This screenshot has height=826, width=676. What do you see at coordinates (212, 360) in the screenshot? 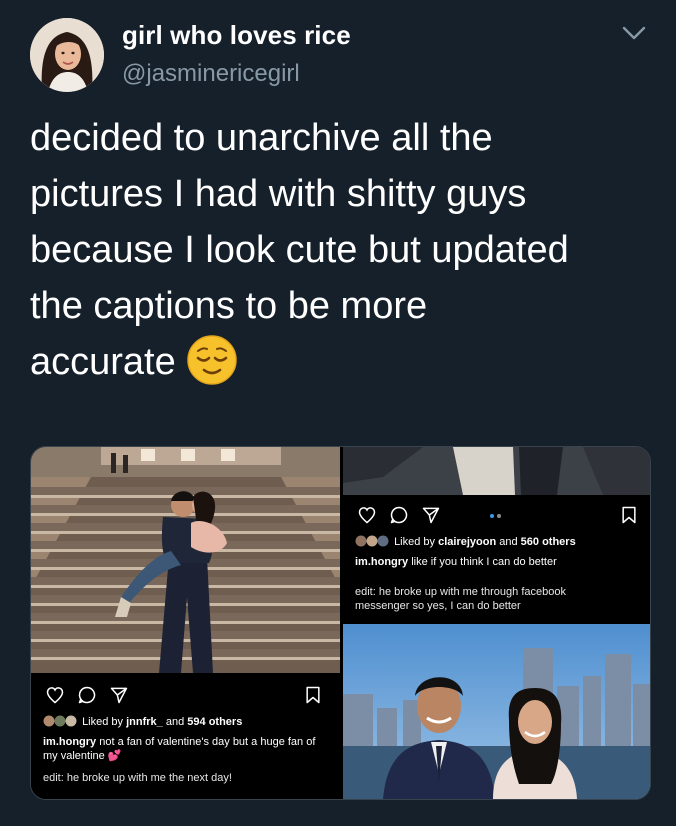
I see `relieved-face-emoji` at bounding box center [212, 360].